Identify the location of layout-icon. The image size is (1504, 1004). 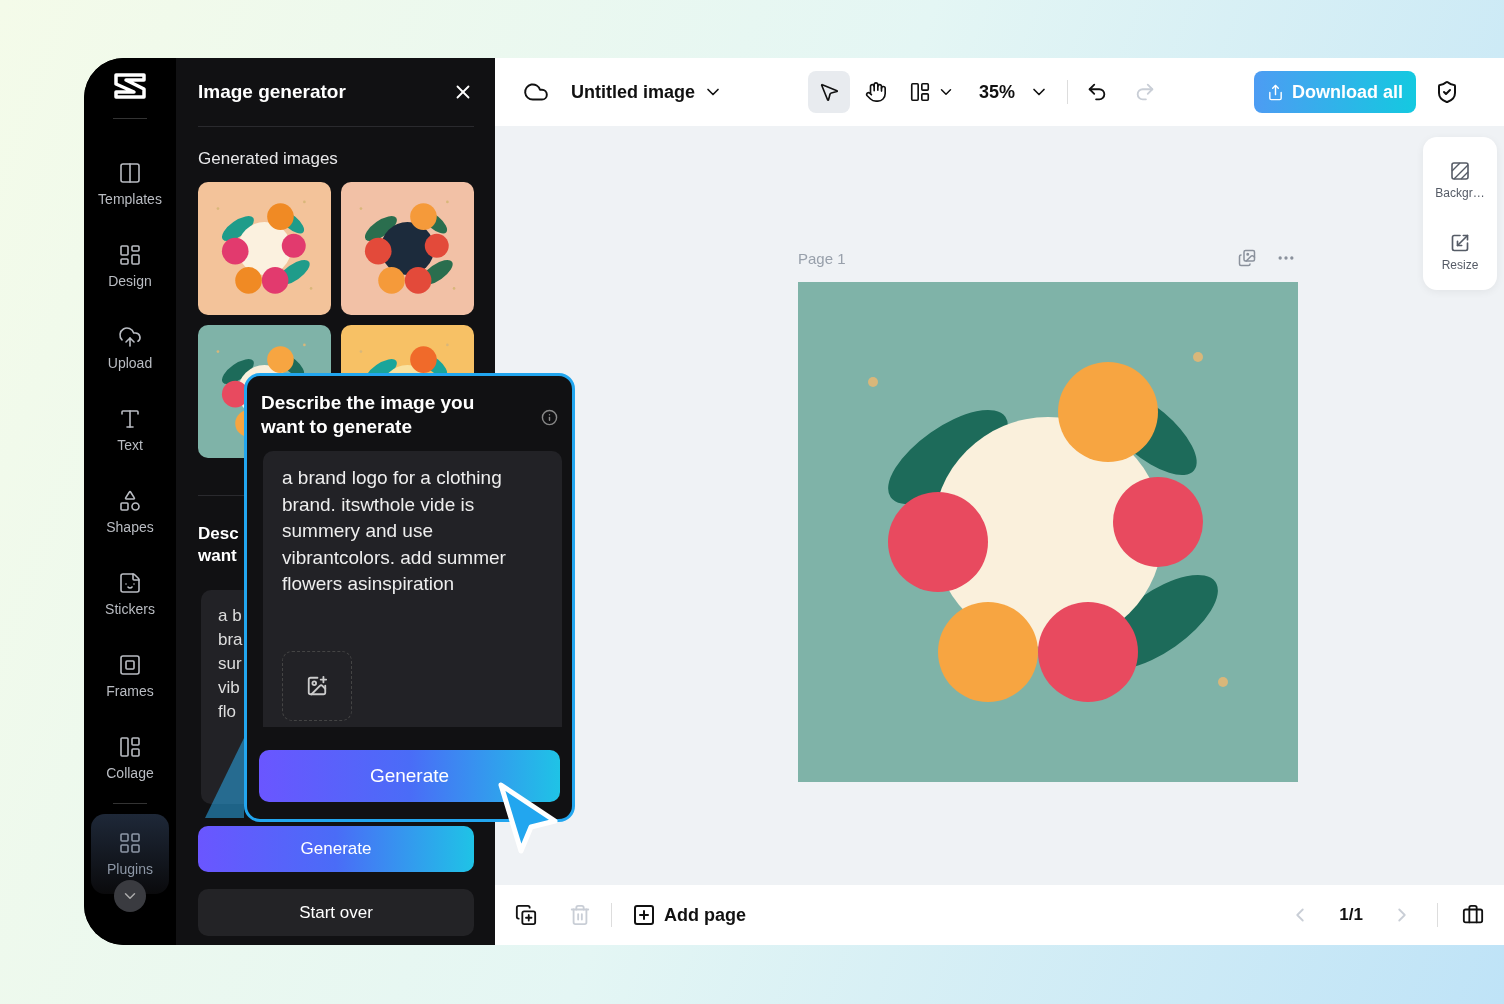
(920, 92).